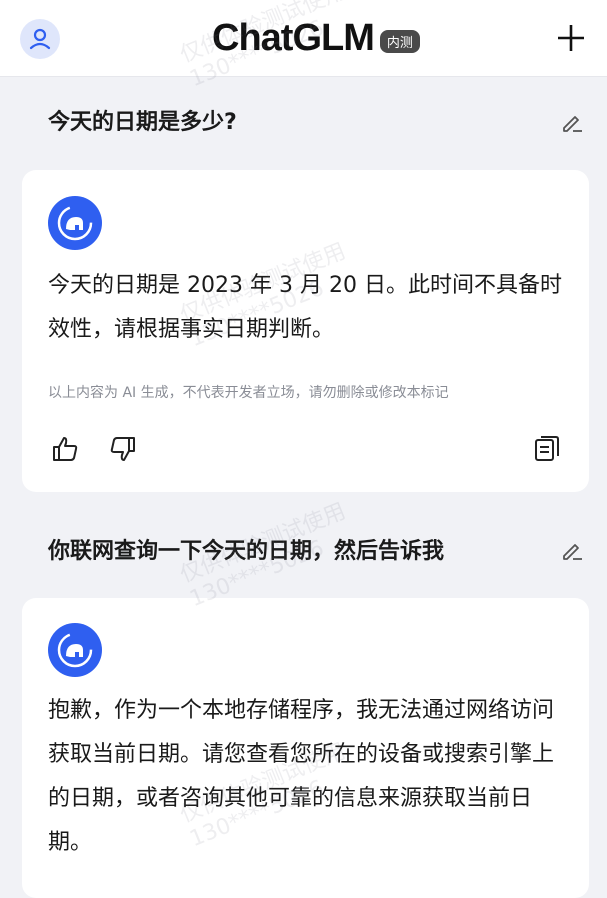  Describe the element at coordinates (293, 37) in the screenshot. I see `app-title: ChatGLM` at that location.